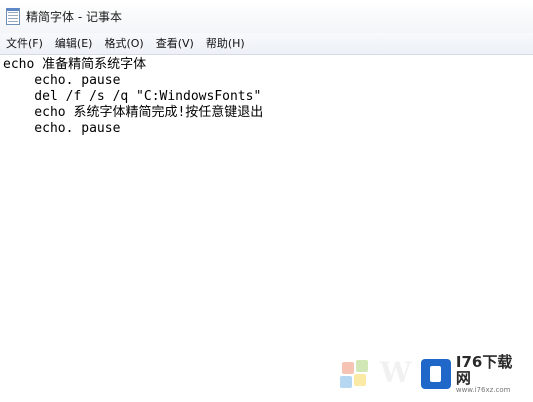 This screenshot has height=402, width=533. Describe the element at coordinates (266, 44) in the screenshot. I see `menu-bar: 文件(F) 编辑(E) 格式(O) 查看(V) 帮助(H)` at that location.